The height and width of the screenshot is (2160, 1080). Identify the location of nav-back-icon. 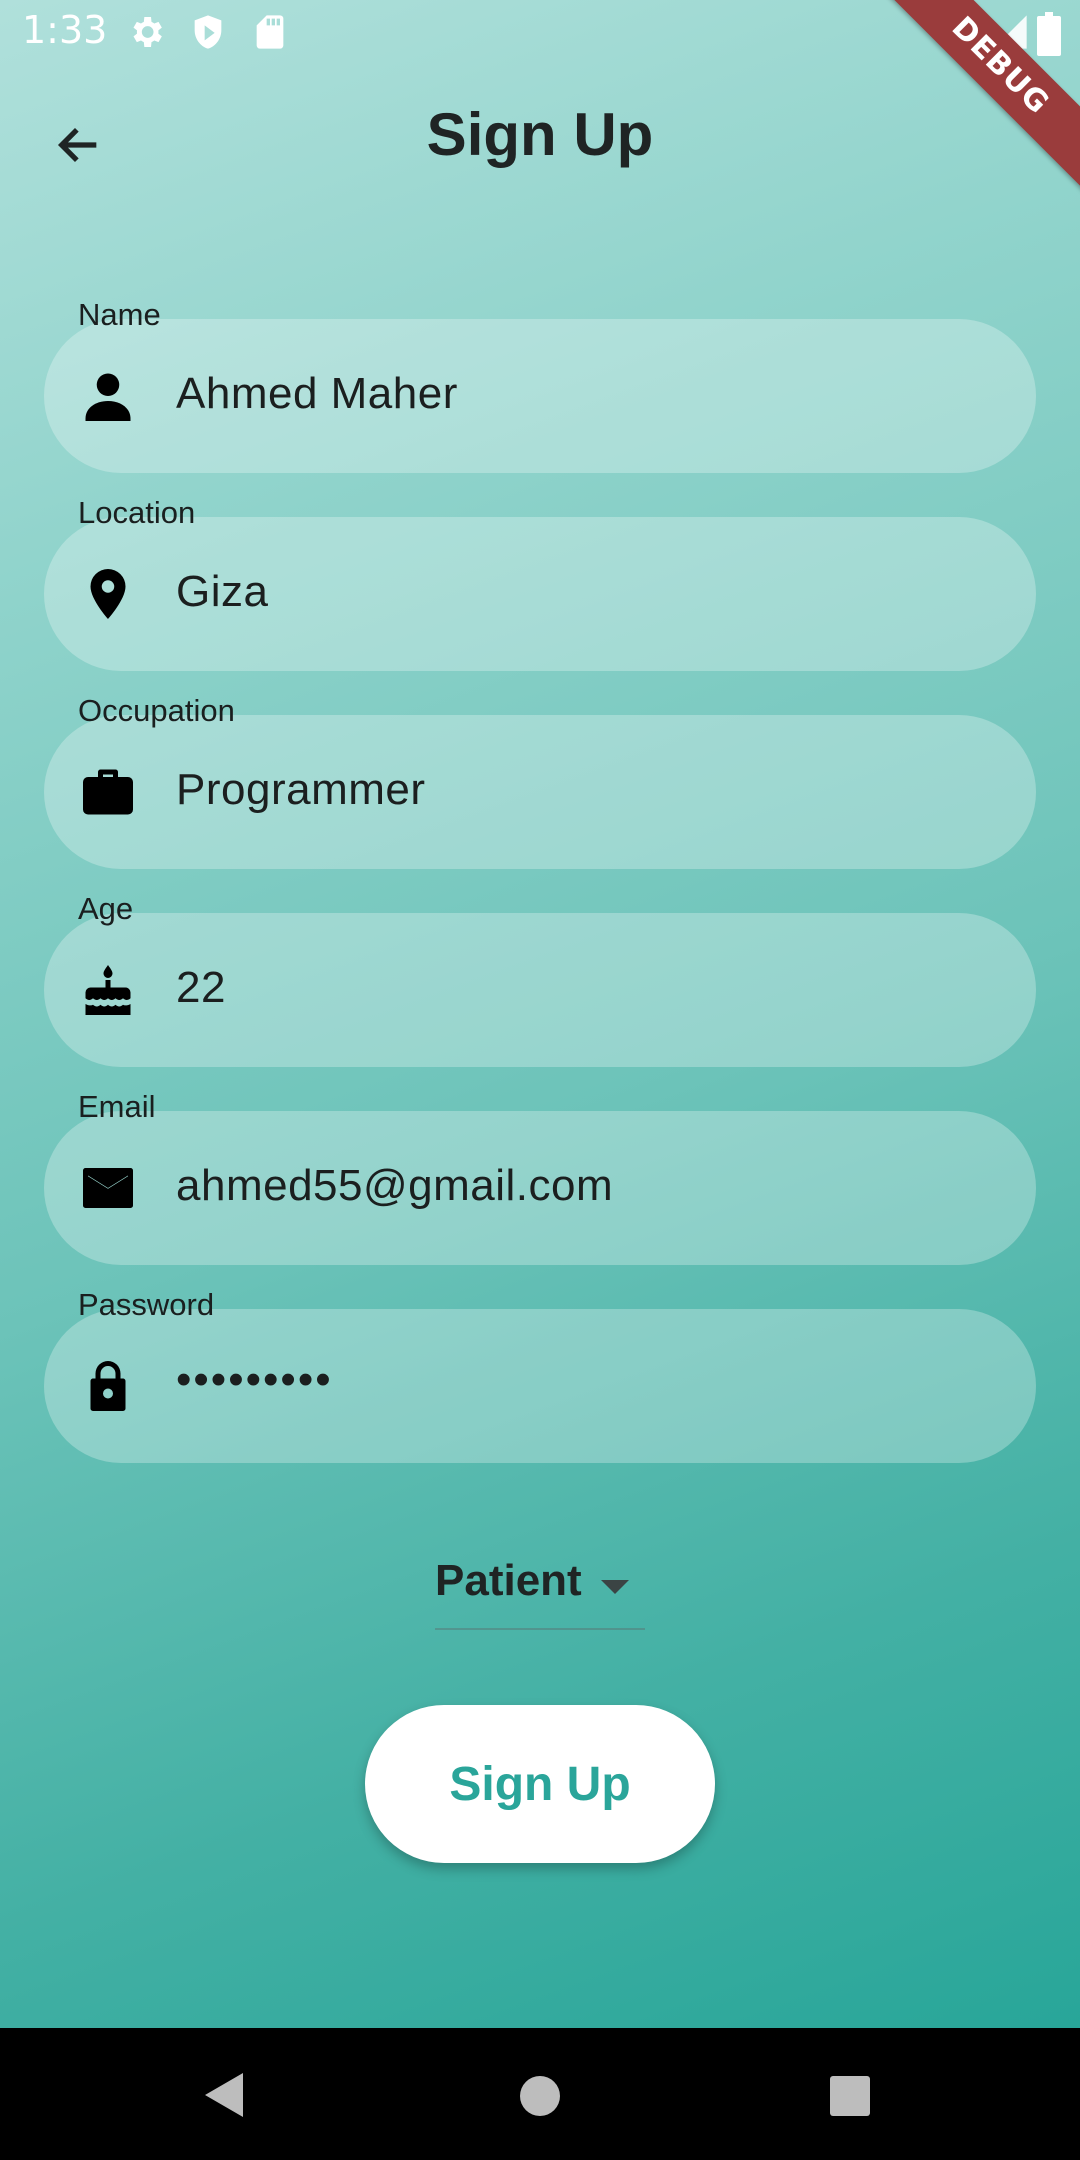
(224, 2095).